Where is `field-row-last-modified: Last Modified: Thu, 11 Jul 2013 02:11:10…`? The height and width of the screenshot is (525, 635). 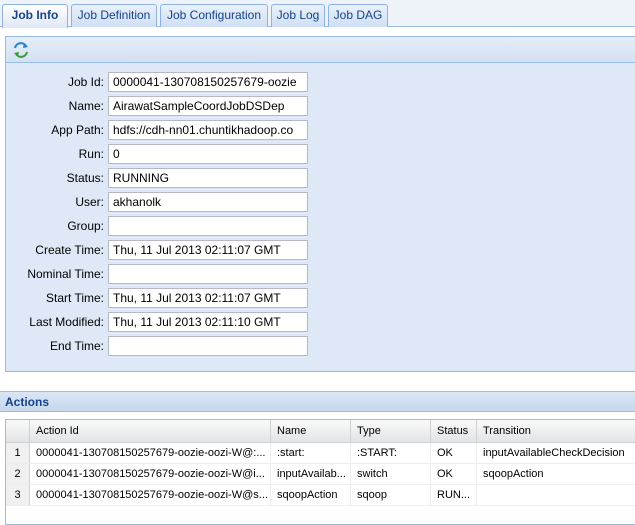 field-row-last-modified: Last Modified: Thu, 11 Jul 2013 02:11:10… is located at coordinates (157, 322).